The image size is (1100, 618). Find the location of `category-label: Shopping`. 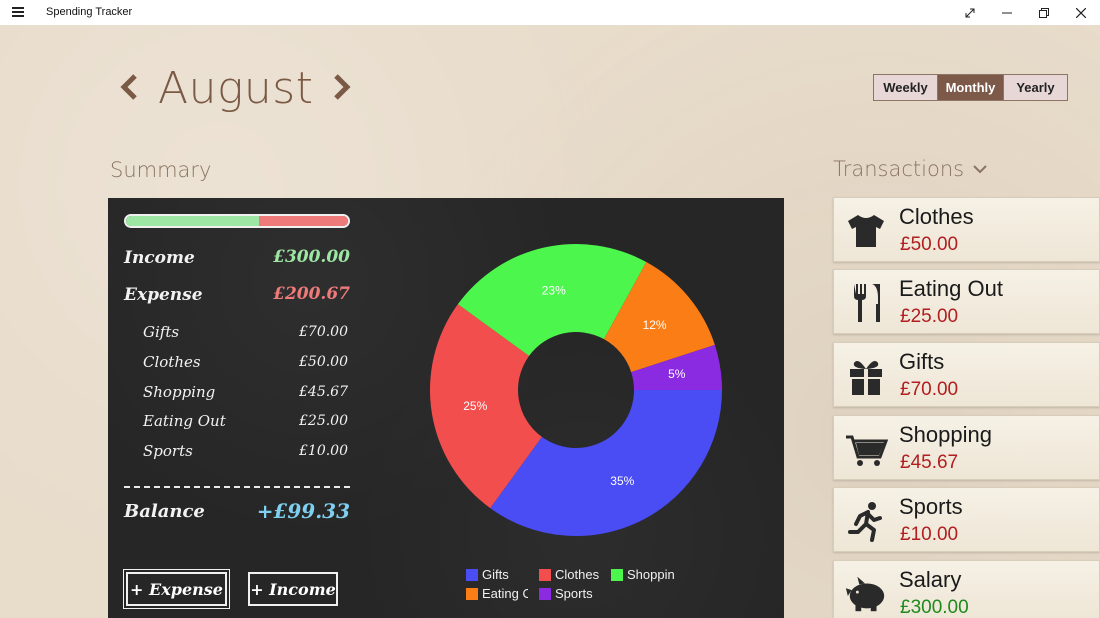

category-label: Shopping is located at coordinates (179, 392).